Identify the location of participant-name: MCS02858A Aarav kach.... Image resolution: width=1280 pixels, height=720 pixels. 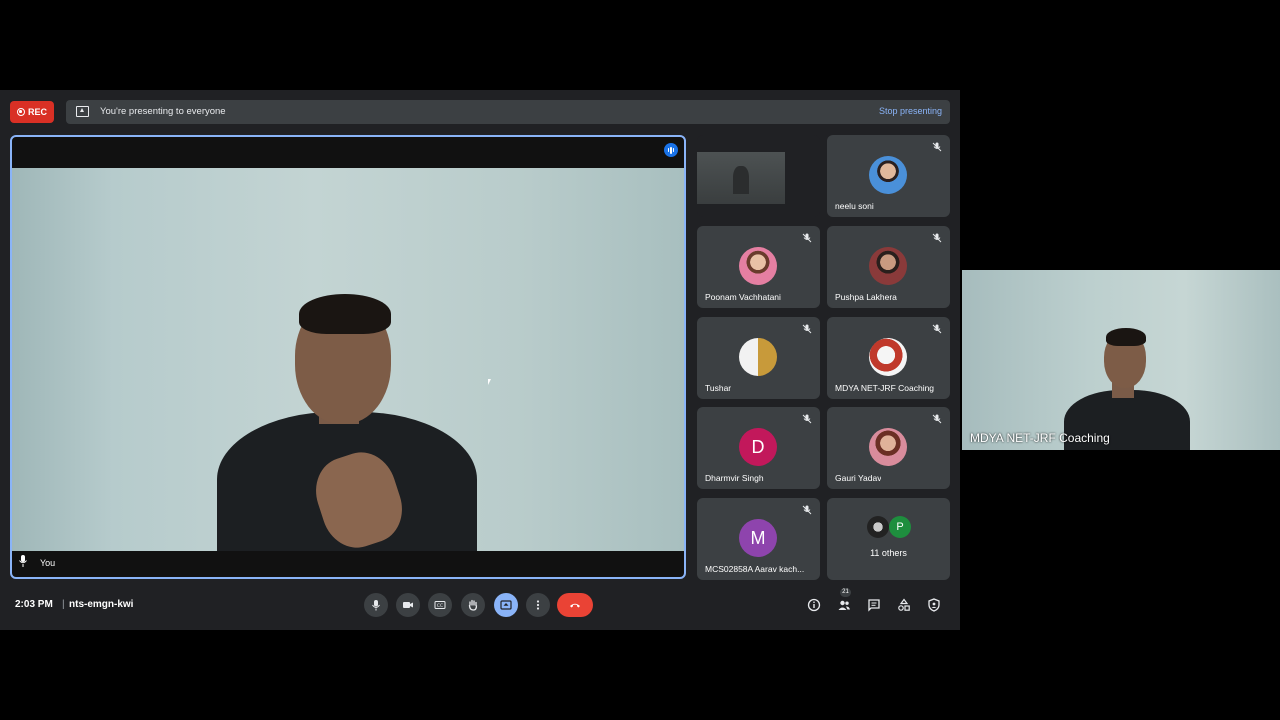
(755, 569).